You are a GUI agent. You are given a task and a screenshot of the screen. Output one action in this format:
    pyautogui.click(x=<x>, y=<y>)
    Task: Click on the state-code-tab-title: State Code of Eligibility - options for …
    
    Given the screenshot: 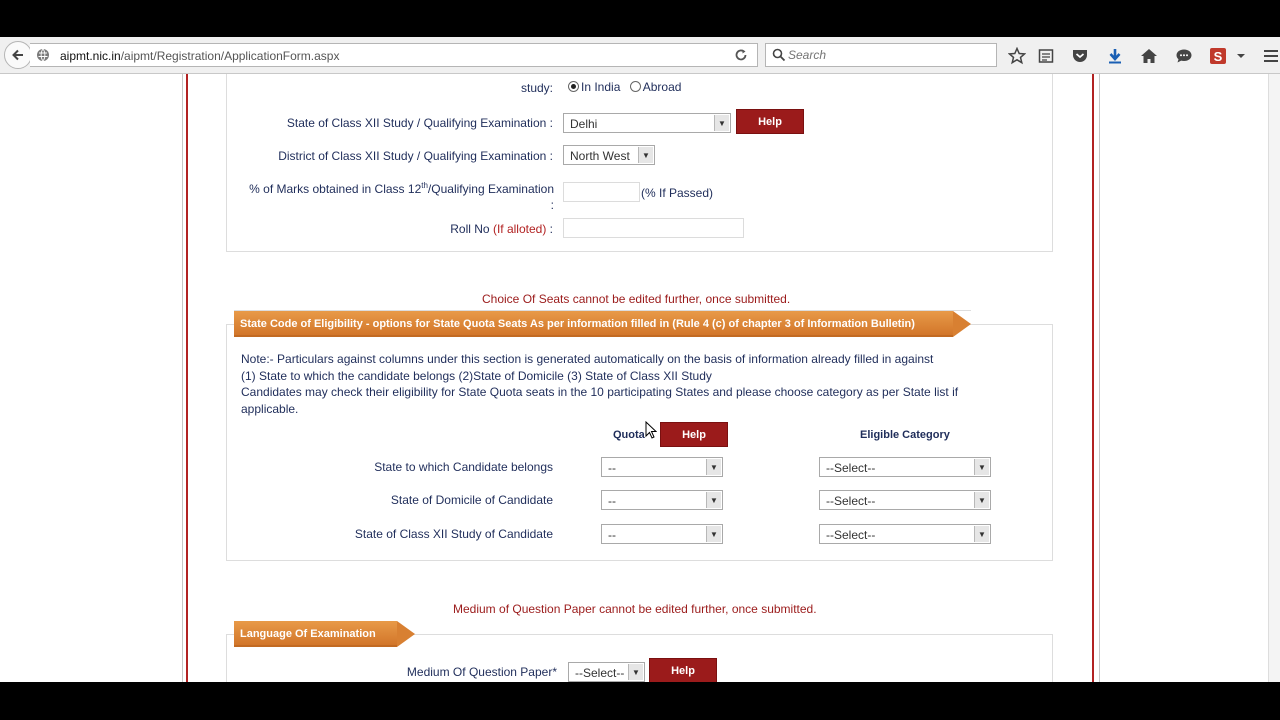 What is the action you would take?
    pyautogui.click(x=577, y=324)
    